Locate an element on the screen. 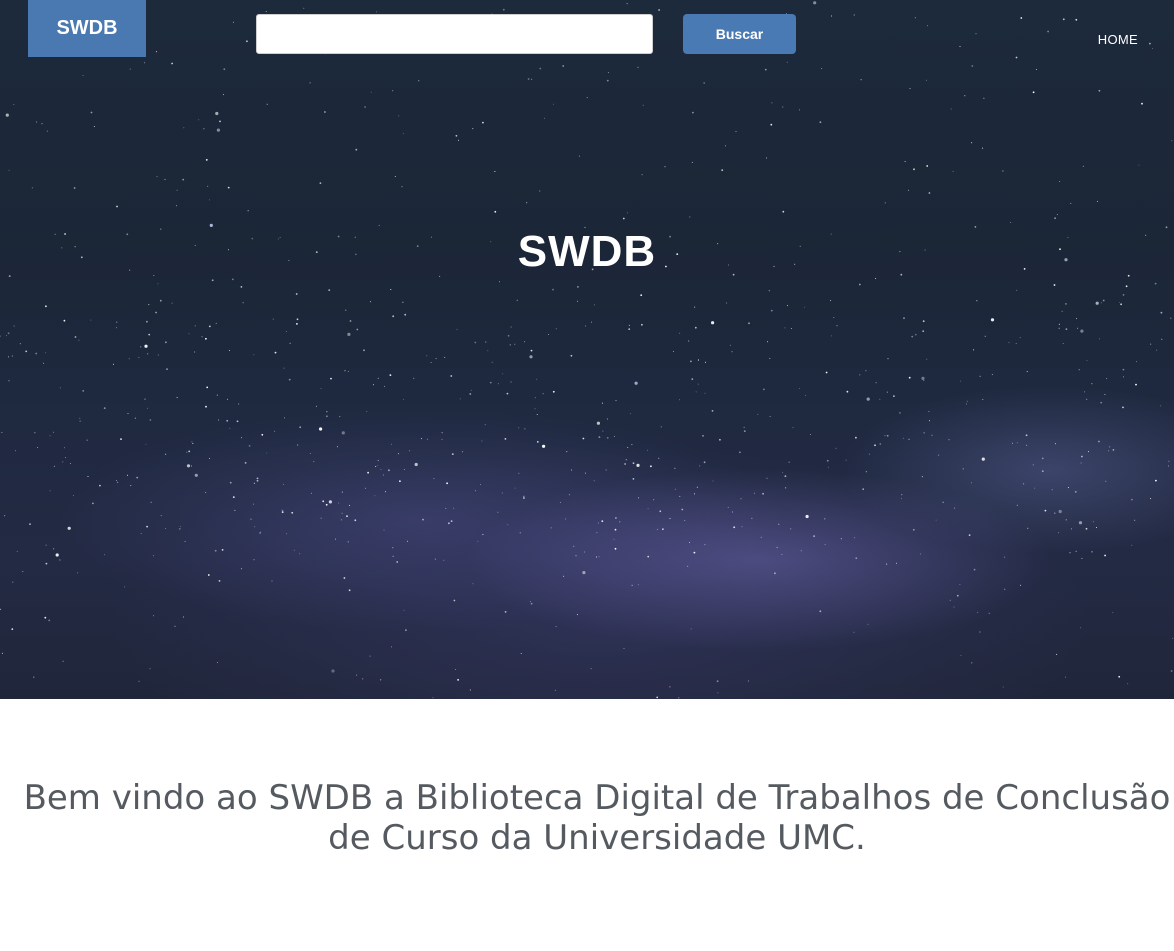 The height and width of the screenshot is (951, 1174). search-input is located at coordinates (454, 34).